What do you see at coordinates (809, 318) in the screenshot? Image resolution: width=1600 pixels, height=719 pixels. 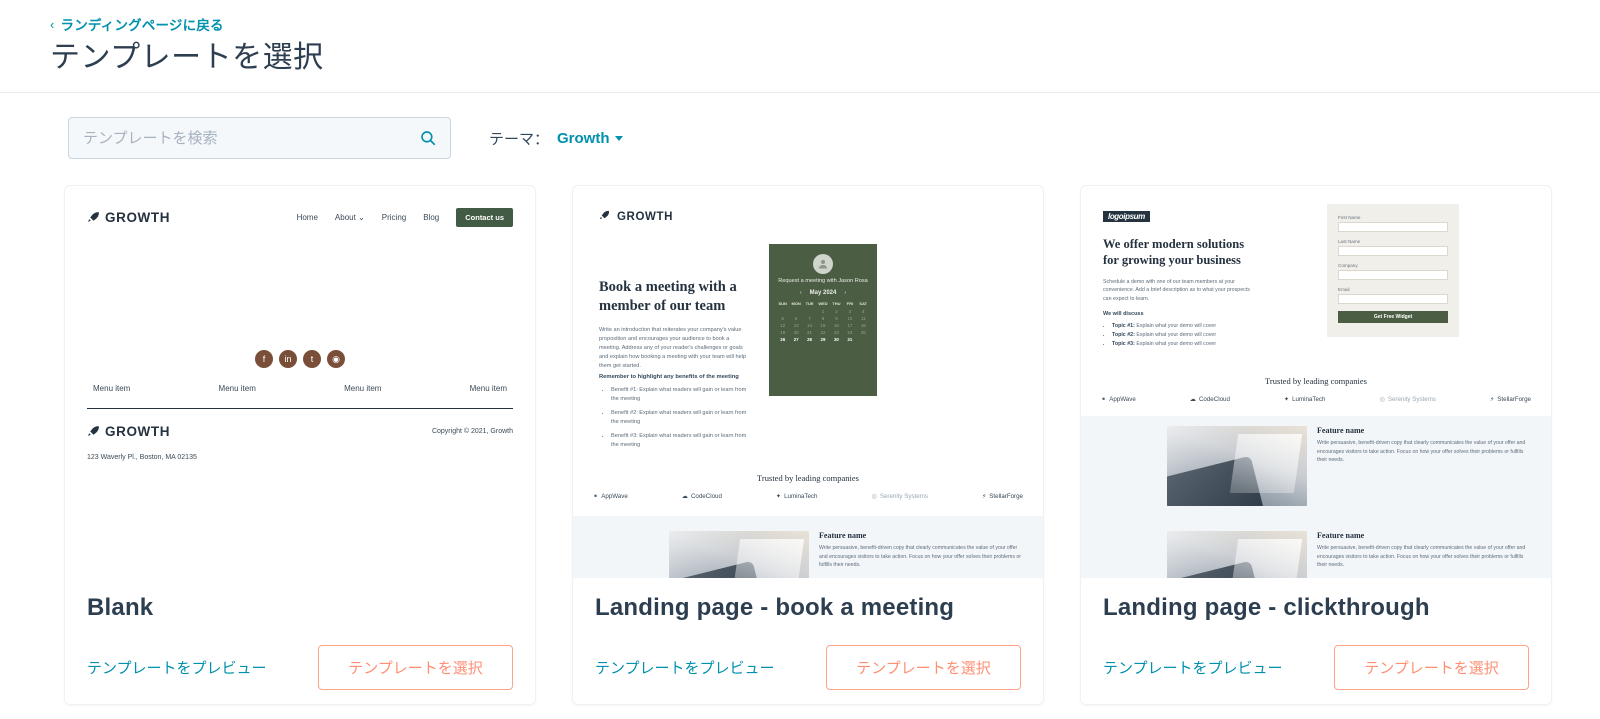 I see `calendar-day: 7` at bounding box center [809, 318].